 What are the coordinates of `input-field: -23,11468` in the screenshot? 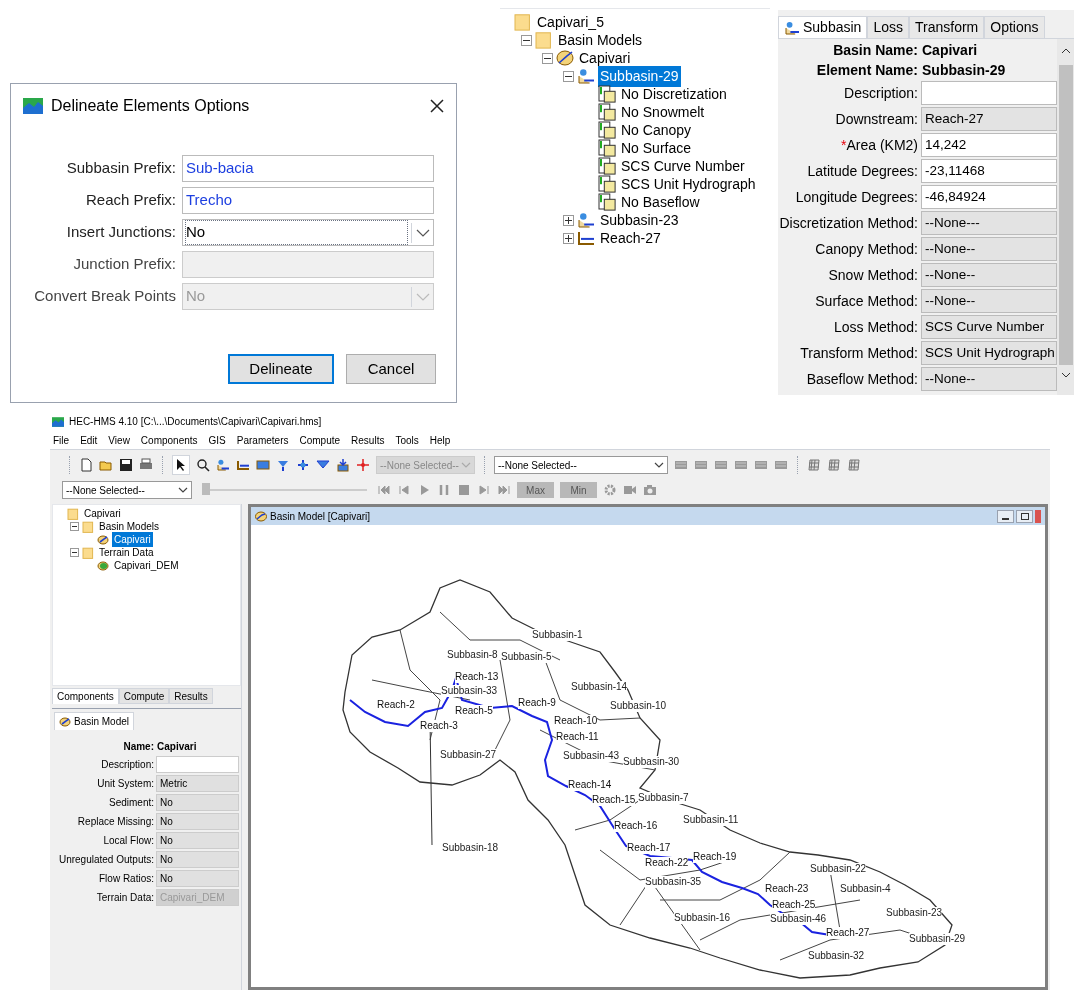 It's located at (989, 171).